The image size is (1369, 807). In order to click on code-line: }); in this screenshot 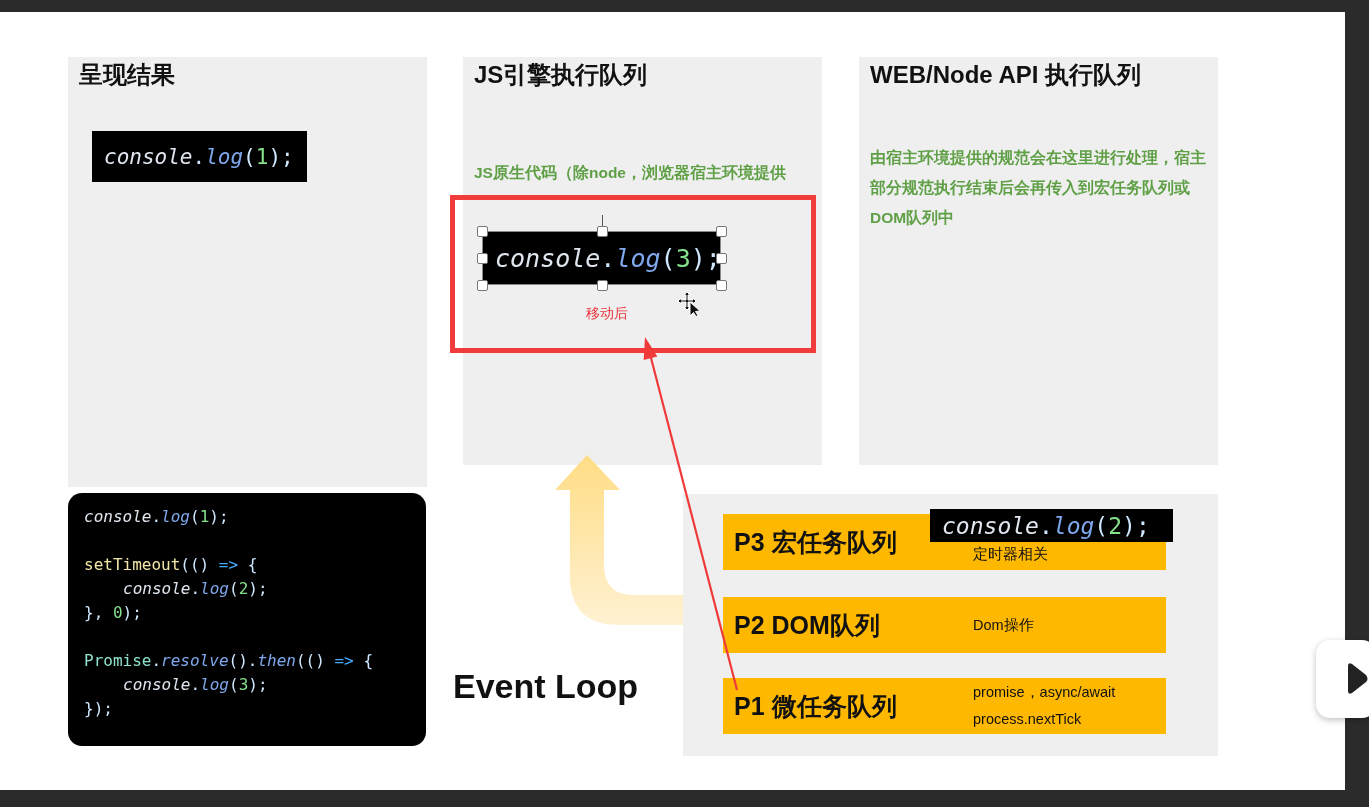, I will do `click(99, 709)`.